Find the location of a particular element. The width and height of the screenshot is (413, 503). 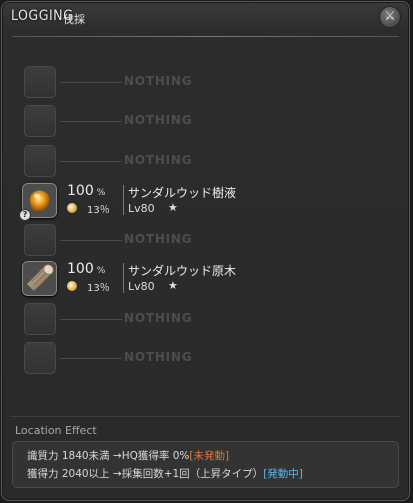

effect-status-inactive: [未発動] is located at coordinates (209, 456).